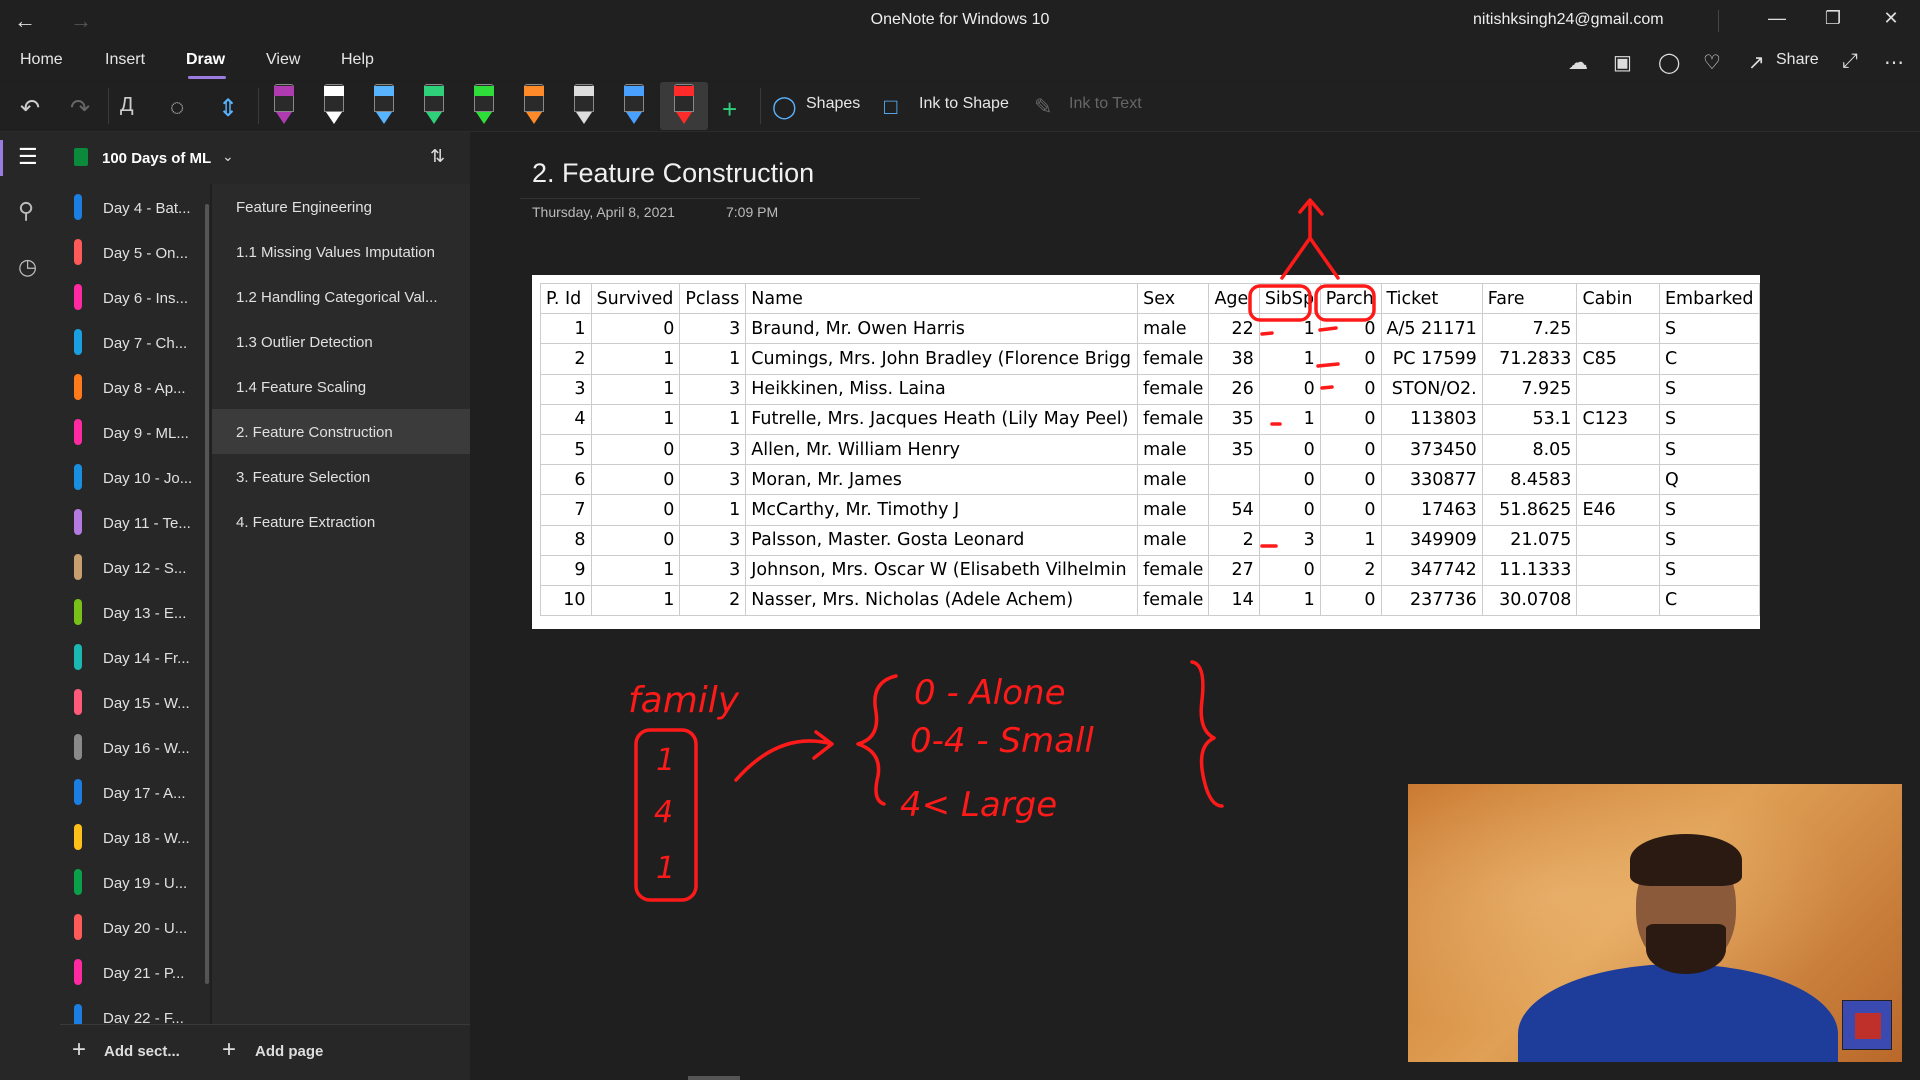 The image size is (1920, 1080). I want to click on table-cell: 54, so click(1234, 510).